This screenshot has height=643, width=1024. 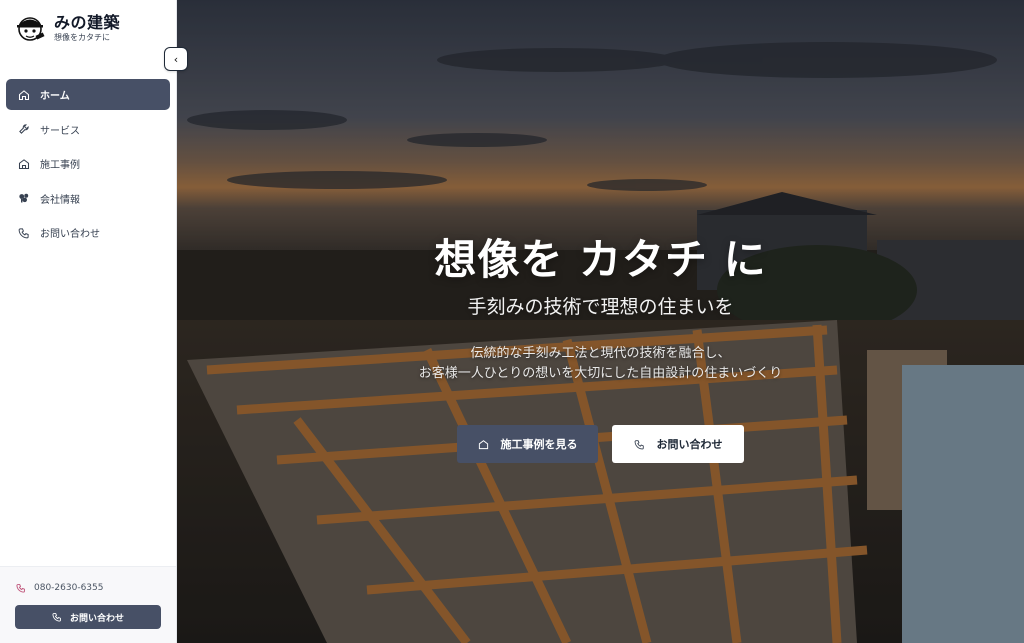 What do you see at coordinates (600, 373) in the screenshot?
I see `hero-description-line: お客様一人ひとりの想いを大切にした自由設計の住まいづくり` at bounding box center [600, 373].